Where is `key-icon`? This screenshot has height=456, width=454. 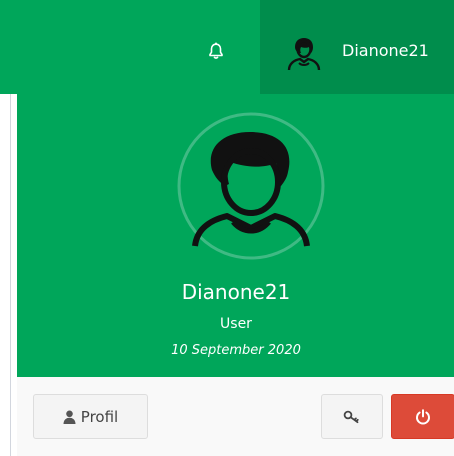 key-icon is located at coordinates (351, 416).